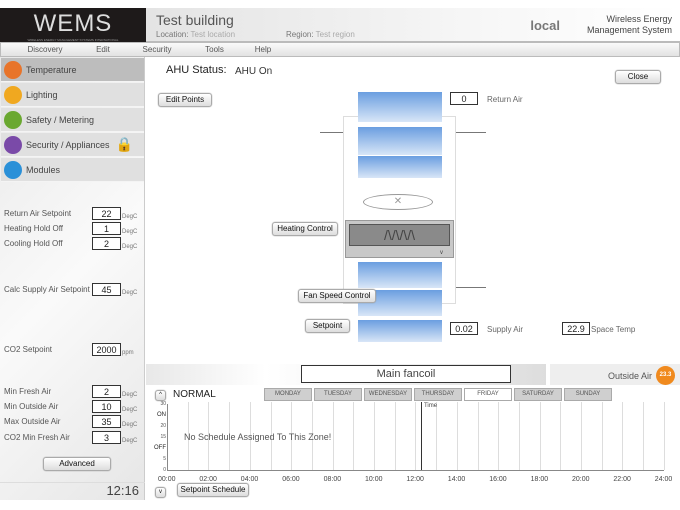 The image size is (680, 510). What do you see at coordinates (172, 34) in the screenshot?
I see `location-label: Location:` at bounding box center [172, 34].